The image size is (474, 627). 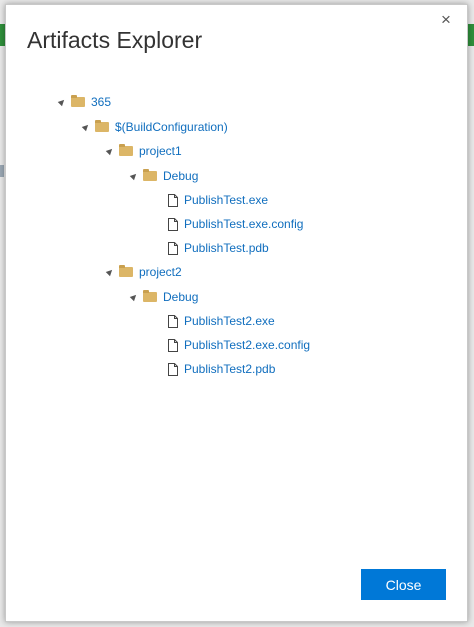 I want to click on tree-node-label: PublishTest.exe.config, so click(x=243, y=224).